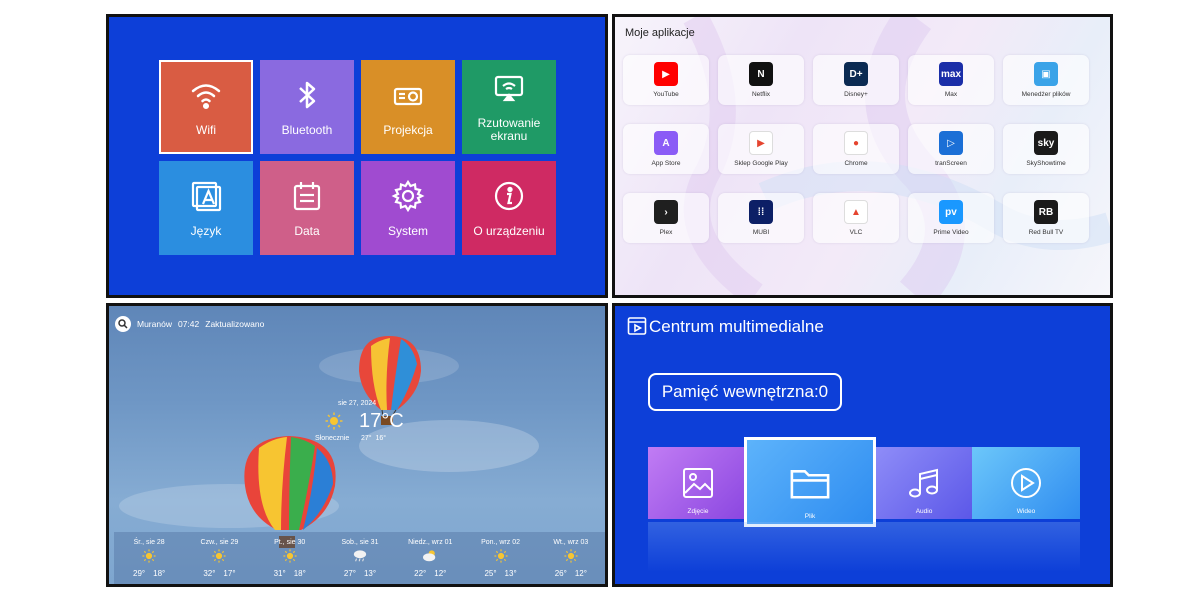 Image resolution: width=1200 pixels, height=600 pixels. Describe the element at coordinates (408, 107) in the screenshot. I see `tile-projekcja: Projekcja` at that location.